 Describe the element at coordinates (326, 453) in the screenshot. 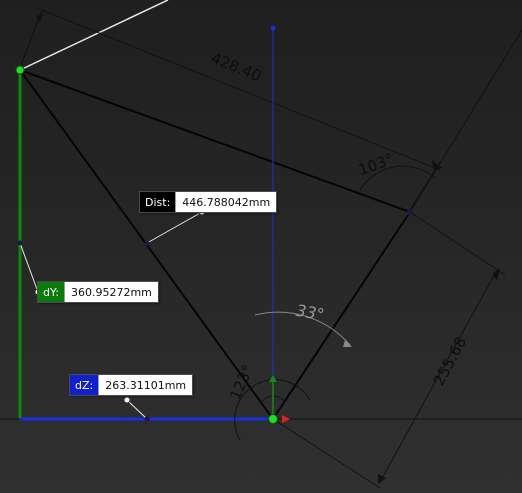

I see `extension-line-255-bottom` at that location.